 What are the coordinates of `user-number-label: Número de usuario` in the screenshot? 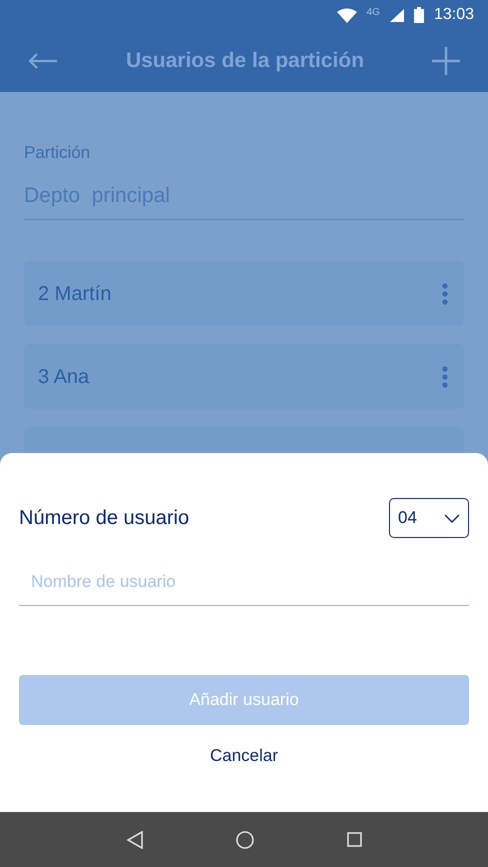 It's located at (104, 518).